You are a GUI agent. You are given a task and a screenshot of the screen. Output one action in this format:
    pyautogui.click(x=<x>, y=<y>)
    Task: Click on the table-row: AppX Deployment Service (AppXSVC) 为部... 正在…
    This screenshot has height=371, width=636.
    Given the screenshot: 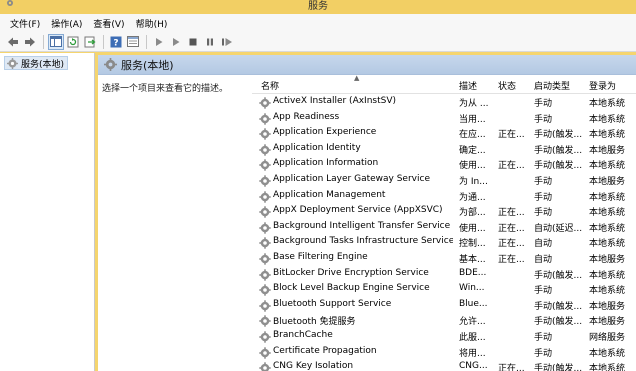 What is the action you would take?
    pyautogui.click(x=444, y=212)
    